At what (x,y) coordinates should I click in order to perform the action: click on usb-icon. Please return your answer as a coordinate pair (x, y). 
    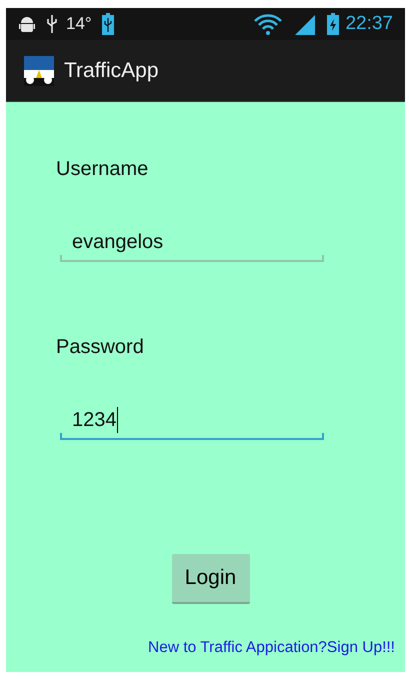
    Looking at the image, I should click on (52, 24).